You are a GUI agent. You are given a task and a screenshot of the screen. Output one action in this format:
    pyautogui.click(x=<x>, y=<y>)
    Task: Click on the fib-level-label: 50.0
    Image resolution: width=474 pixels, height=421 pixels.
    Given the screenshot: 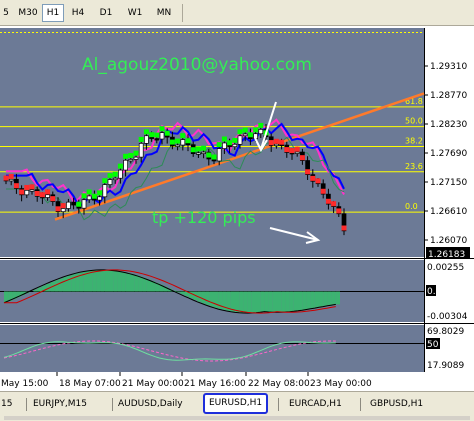 What is the action you would take?
    pyautogui.click(x=414, y=121)
    